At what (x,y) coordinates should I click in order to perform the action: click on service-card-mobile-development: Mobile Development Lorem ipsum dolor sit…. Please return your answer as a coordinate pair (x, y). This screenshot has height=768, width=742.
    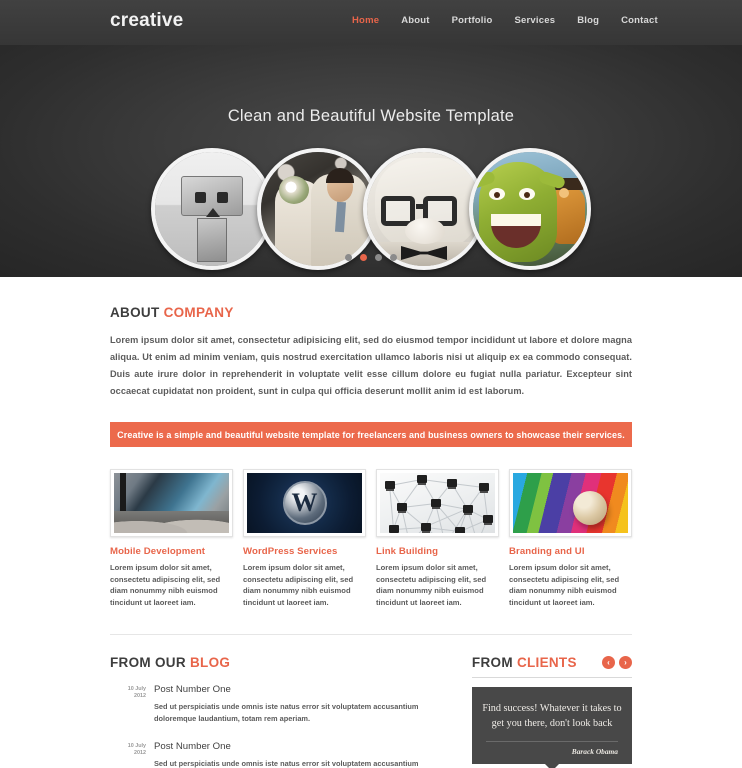
    Looking at the image, I should click on (171, 538).